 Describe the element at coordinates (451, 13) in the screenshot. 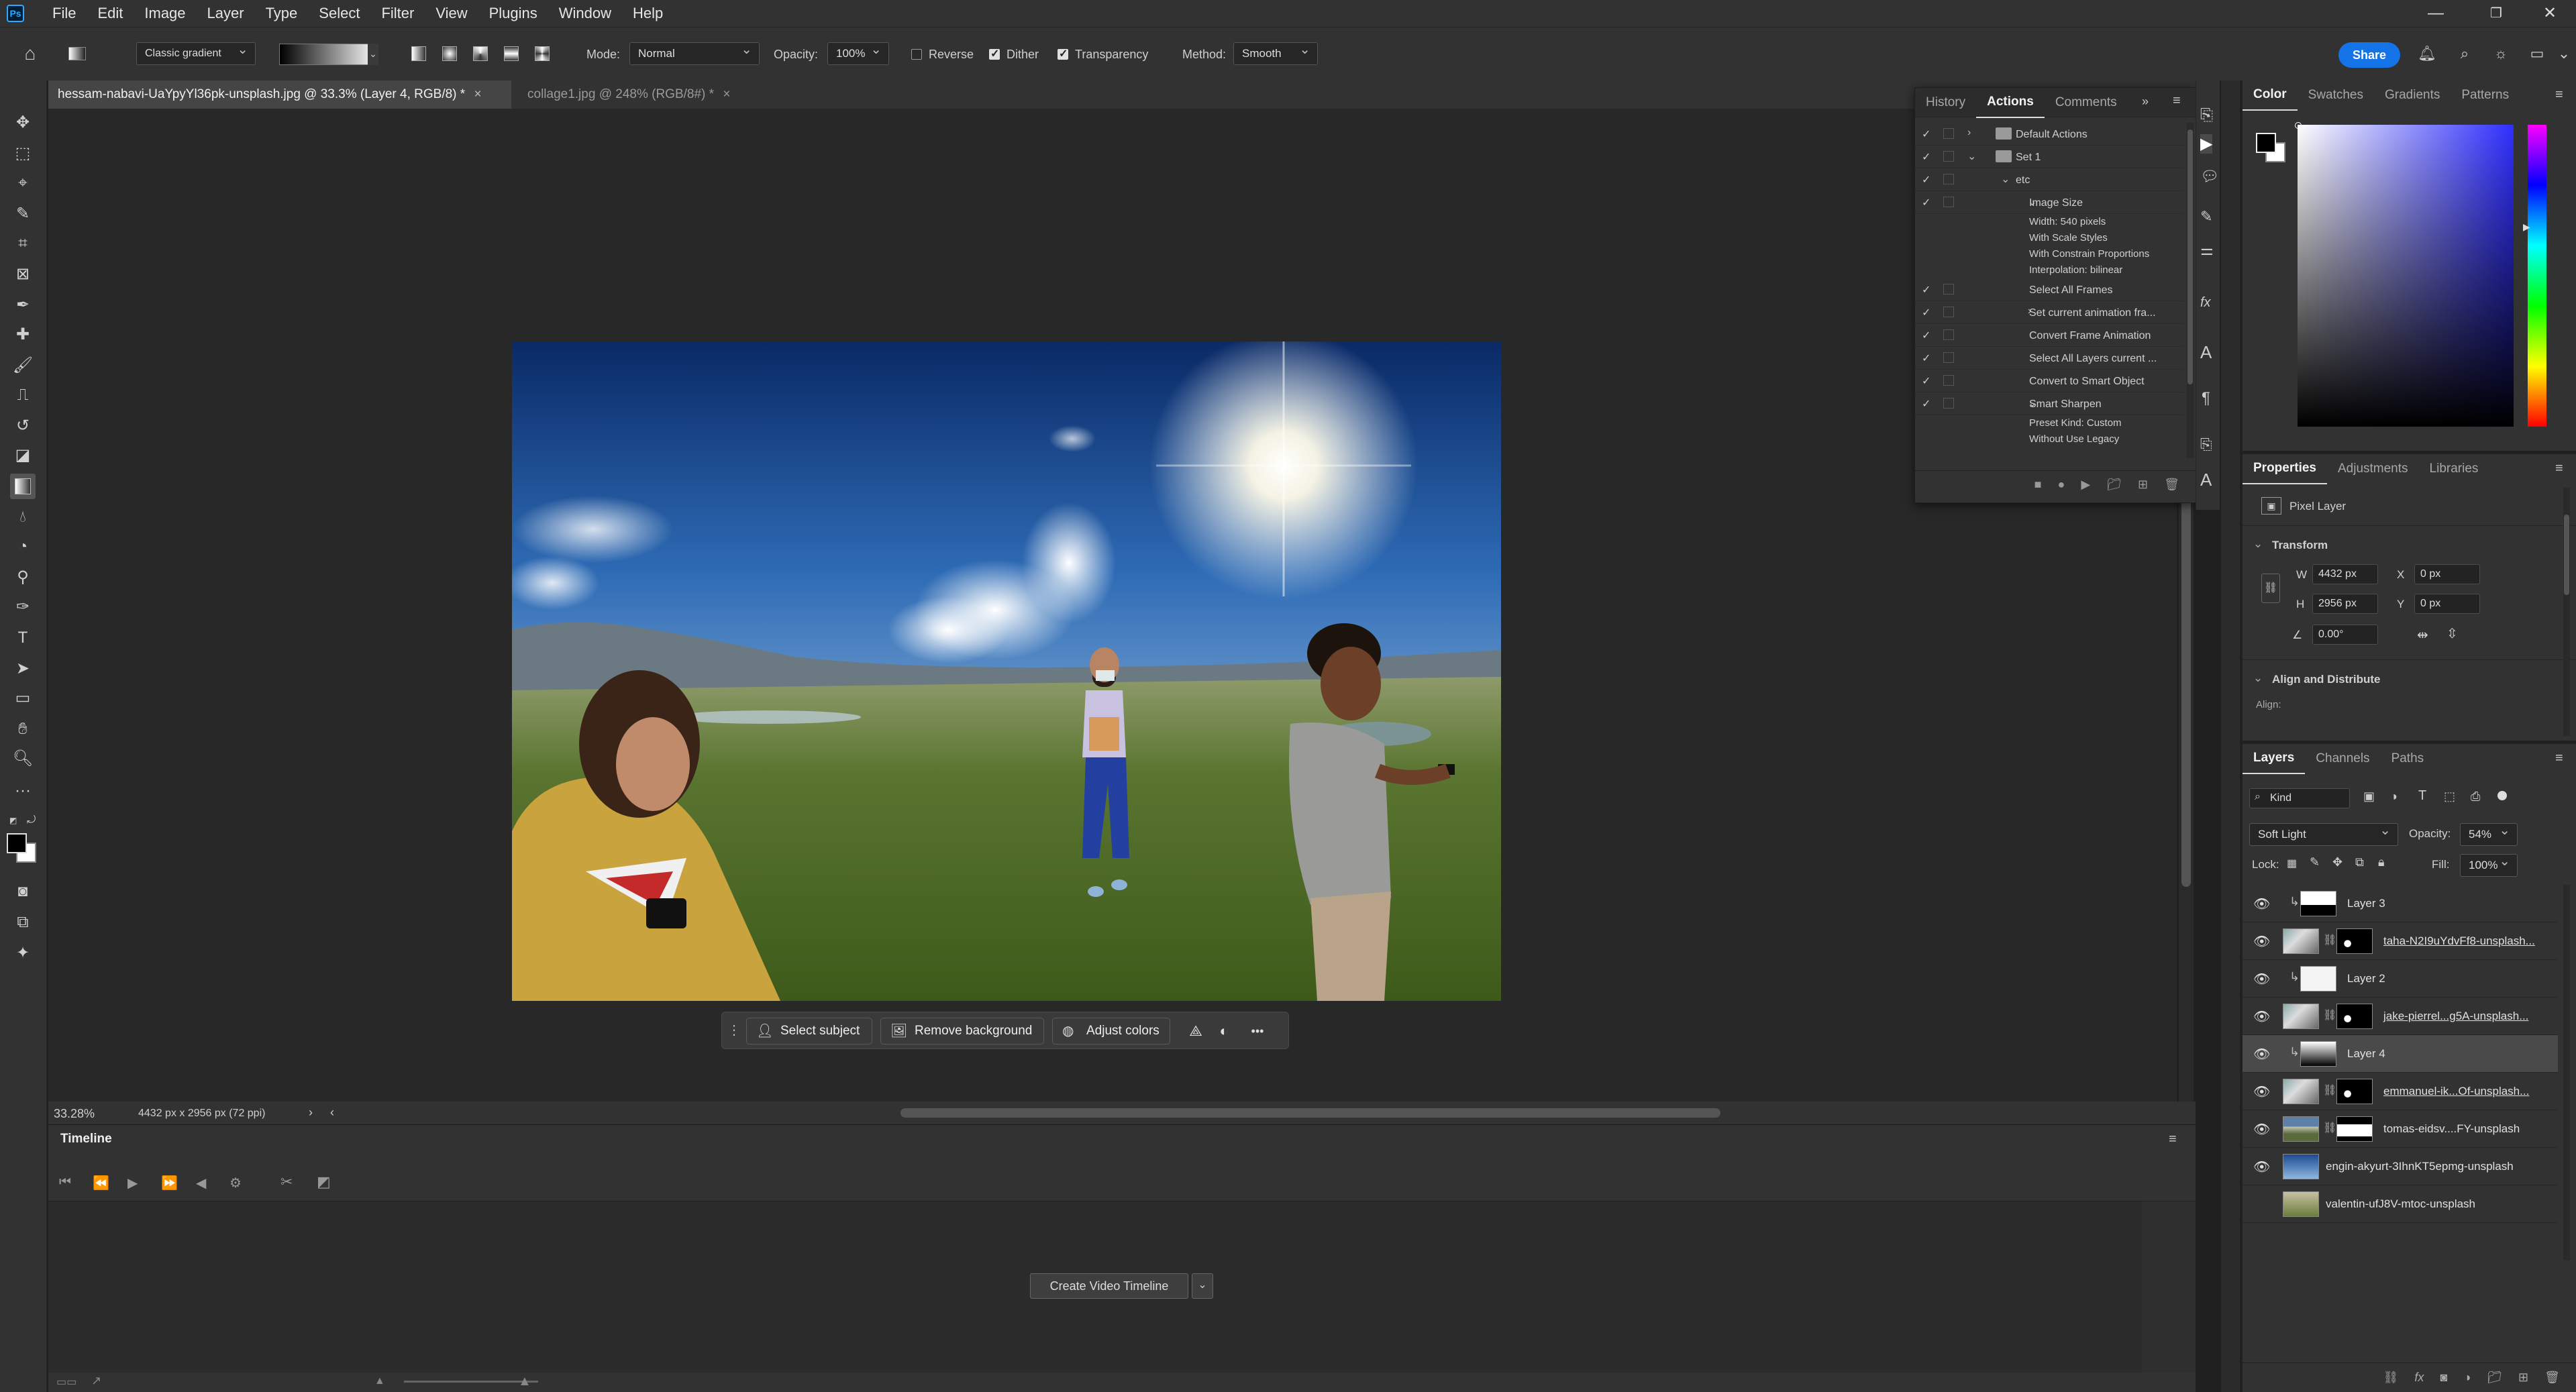

I see `menu-view: View` at that location.